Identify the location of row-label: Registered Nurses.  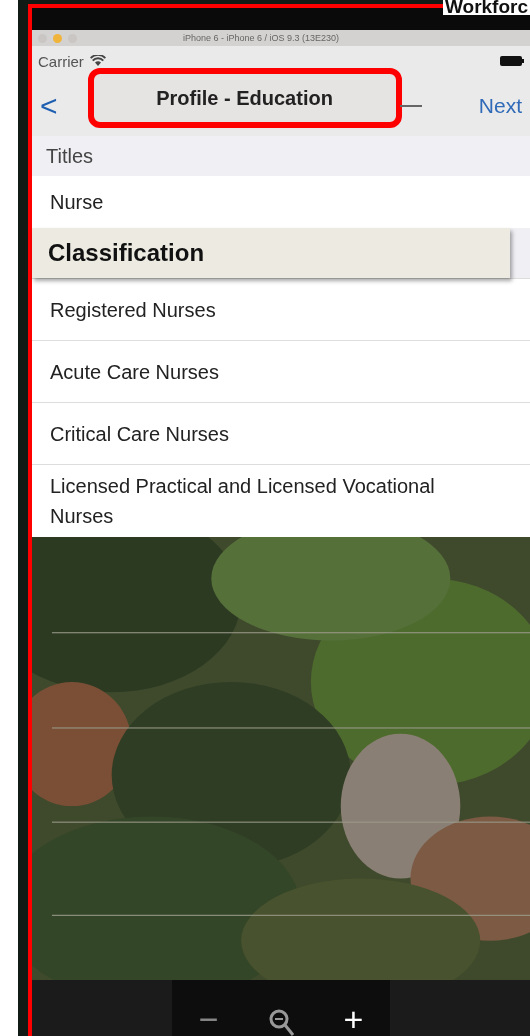
(133, 310).